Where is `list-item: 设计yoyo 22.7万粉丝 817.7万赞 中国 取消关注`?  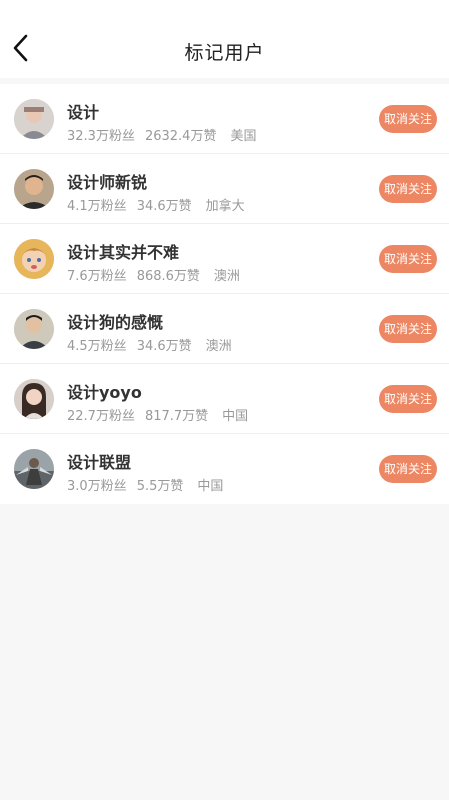 list-item: 设计yoyo 22.7万粉丝 817.7万赞 中国 取消关注 is located at coordinates (224, 399).